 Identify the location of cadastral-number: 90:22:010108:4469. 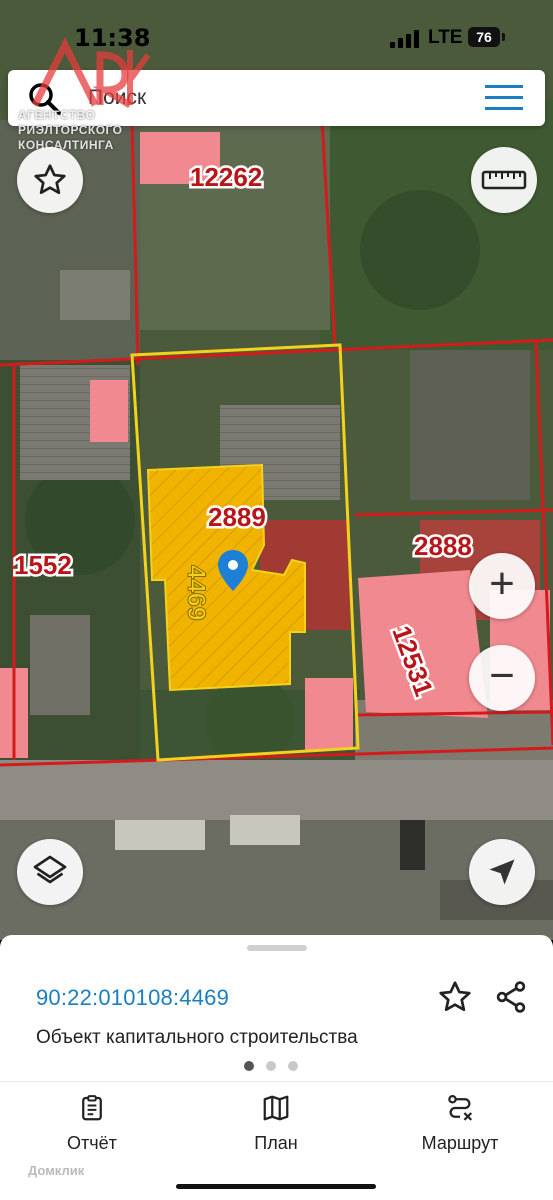
(132, 998).